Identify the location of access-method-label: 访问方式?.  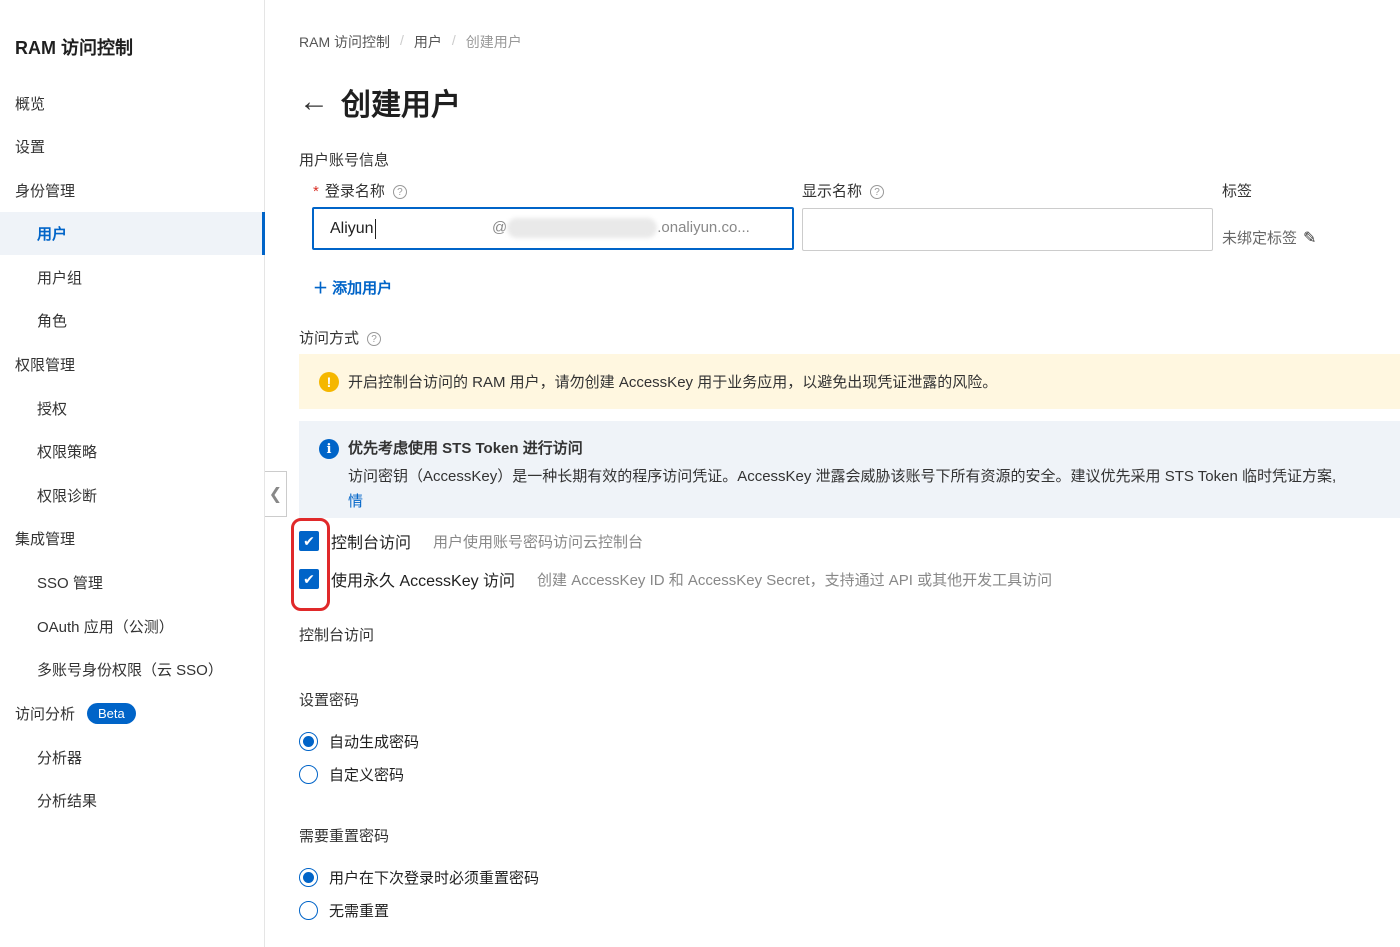
(340, 337).